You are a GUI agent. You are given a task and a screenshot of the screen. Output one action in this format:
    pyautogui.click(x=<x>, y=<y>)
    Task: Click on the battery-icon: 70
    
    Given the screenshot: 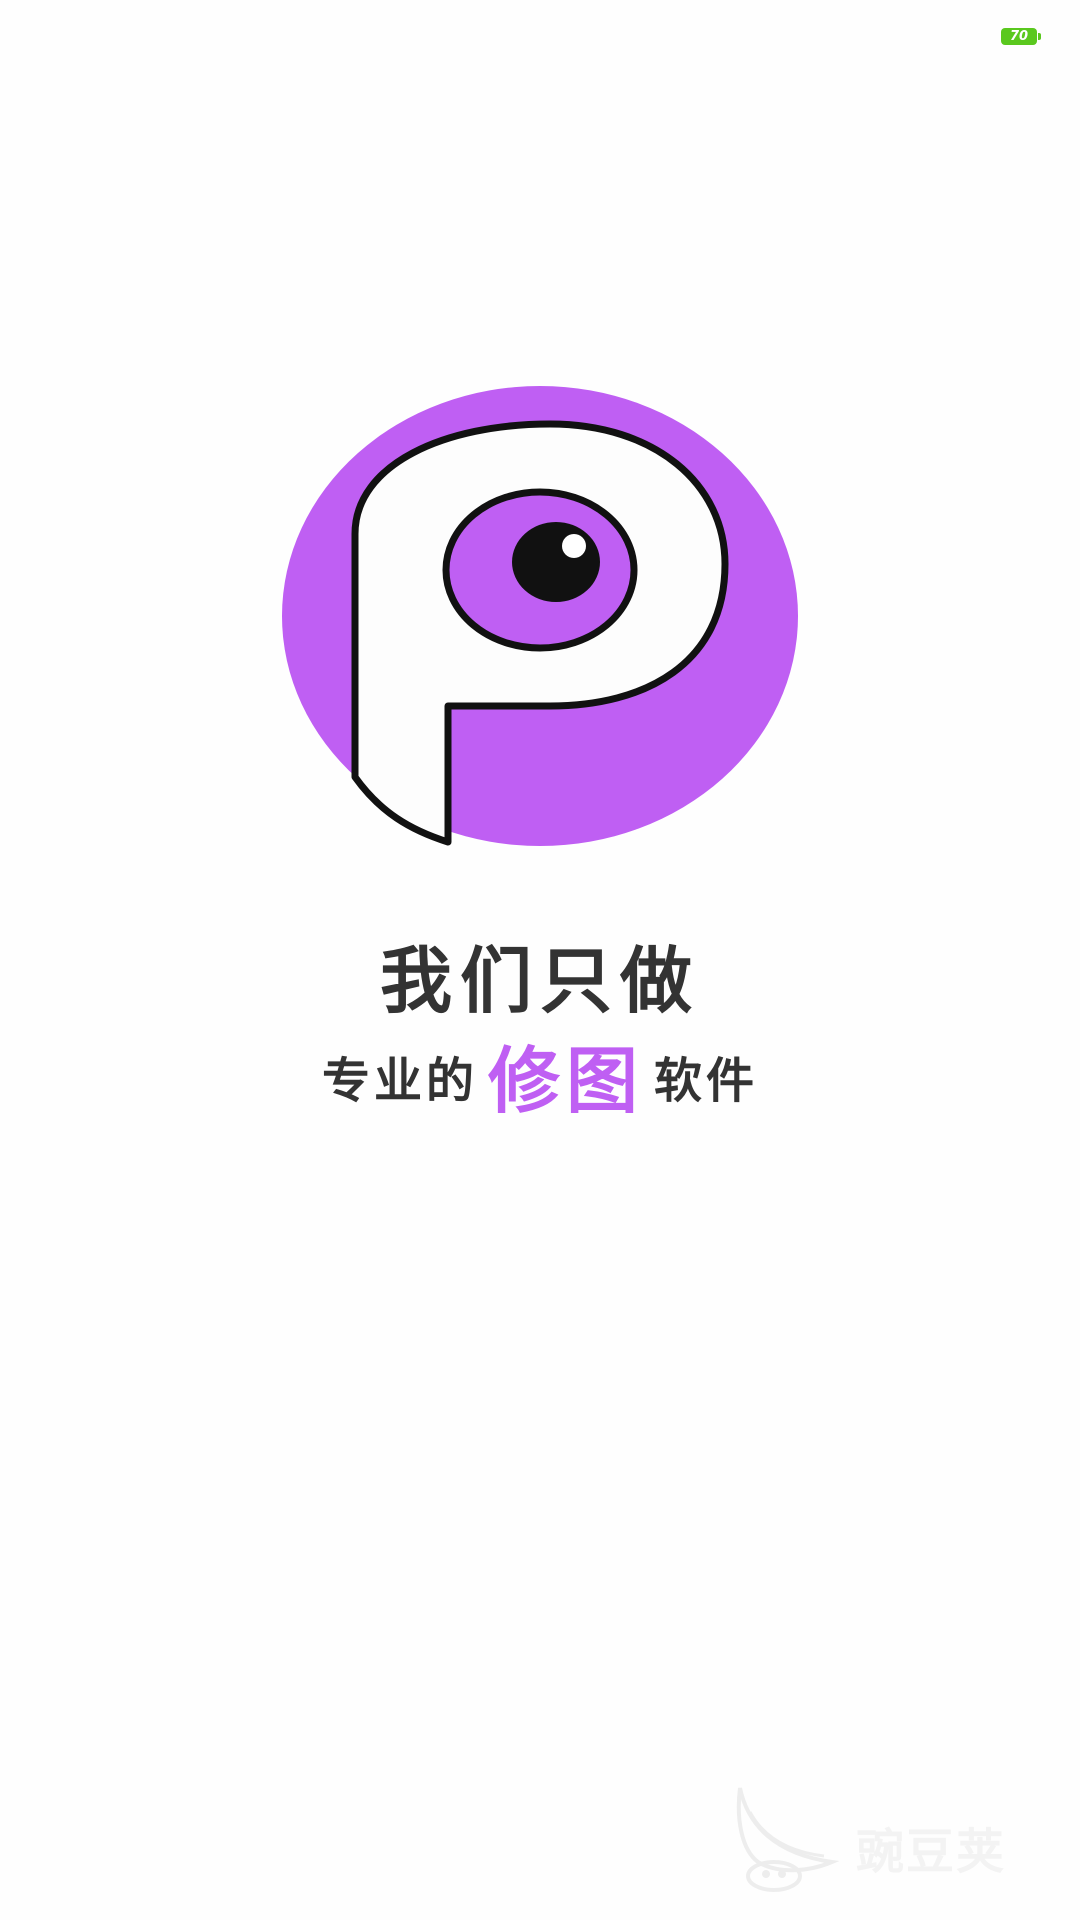 What is the action you would take?
    pyautogui.click(x=1021, y=36)
    